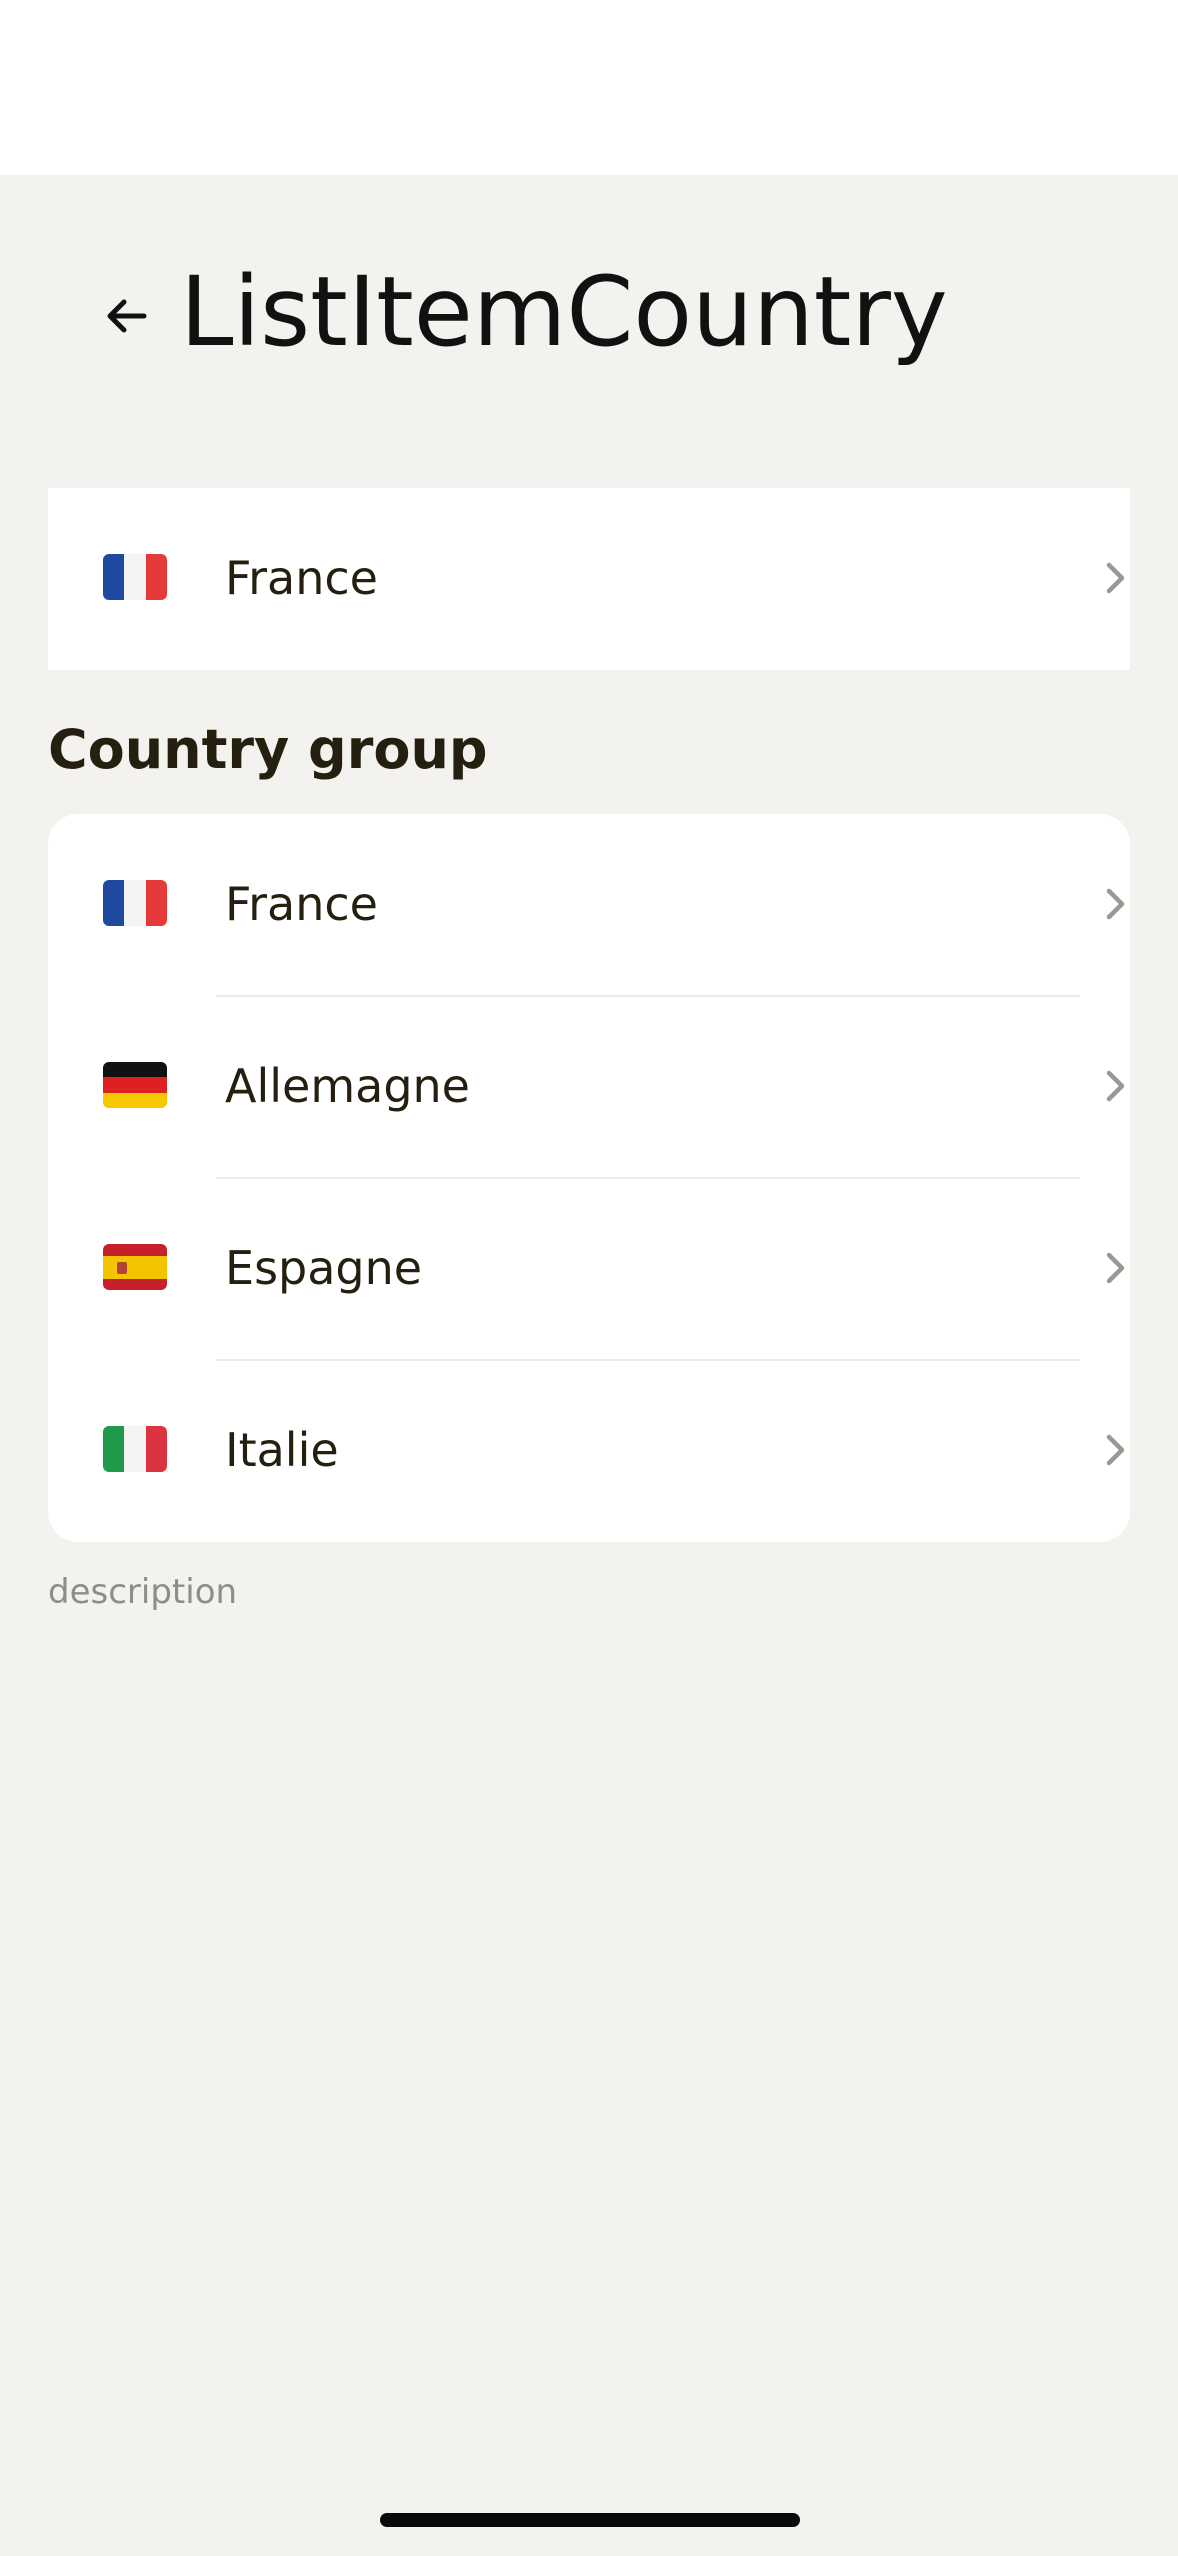 The width and height of the screenshot is (1178, 2556). Describe the element at coordinates (282, 1450) in the screenshot. I see `list-item-label: Italie` at that location.